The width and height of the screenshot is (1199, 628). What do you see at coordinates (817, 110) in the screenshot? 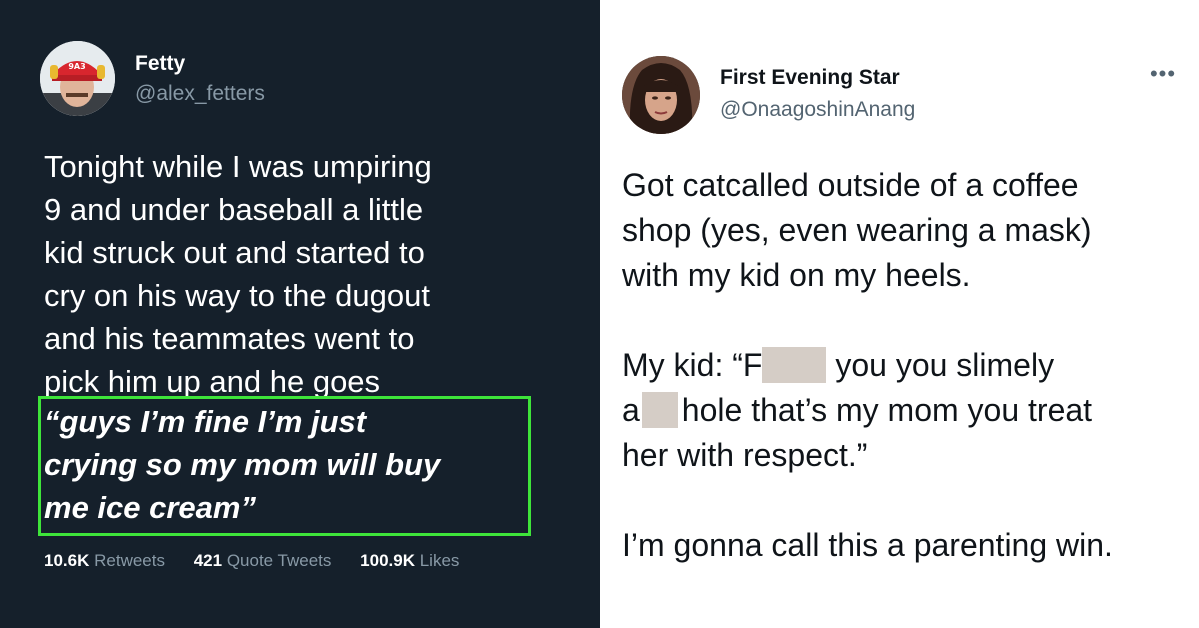
I see `author-handle: @OnaagoshinAnang` at bounding box center [817, 110].